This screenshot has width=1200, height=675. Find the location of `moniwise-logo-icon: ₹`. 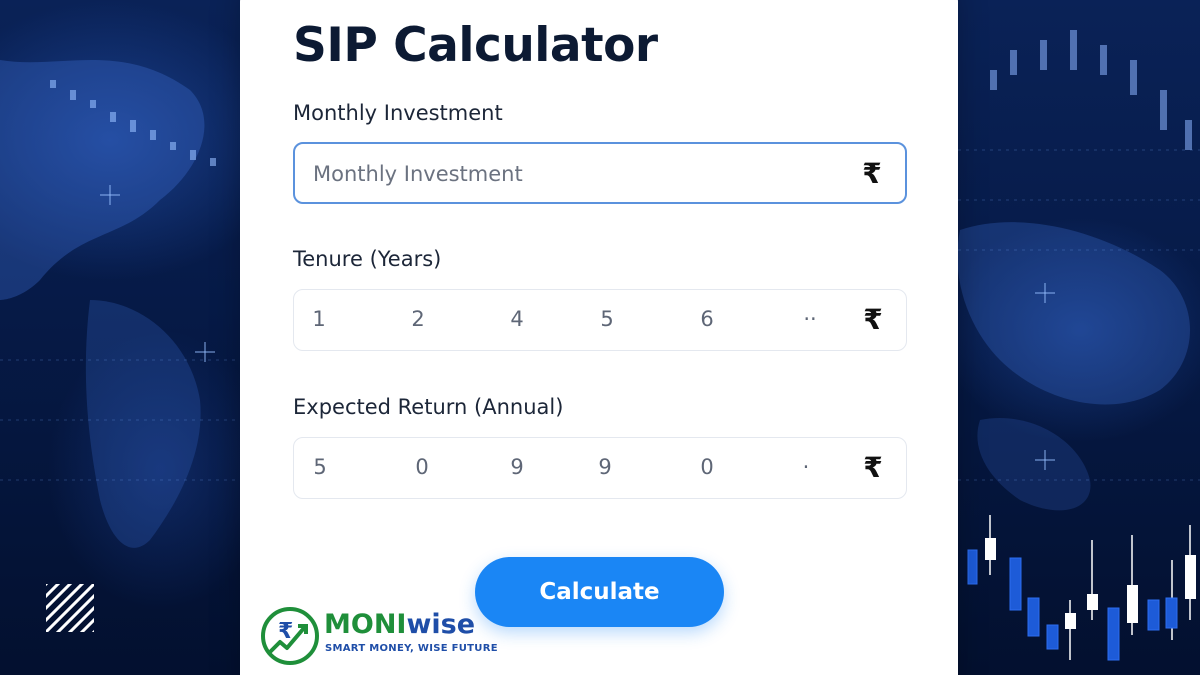

moniwise-logo-icon: ₹ is located at coordinates (290, 636).